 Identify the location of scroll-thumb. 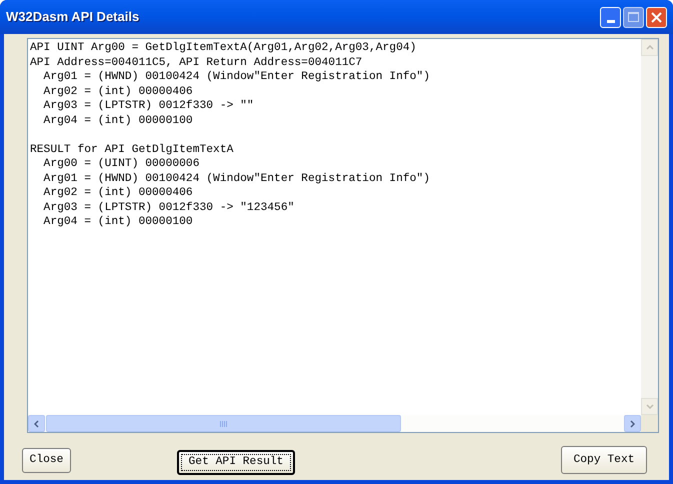
(223, 423).